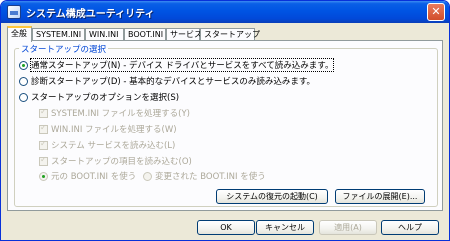 The width and height of the screenshot is (450, 241). I want to click on win-ini-label: WIN.INI ファイルを処理する(W), so click(114, 130).